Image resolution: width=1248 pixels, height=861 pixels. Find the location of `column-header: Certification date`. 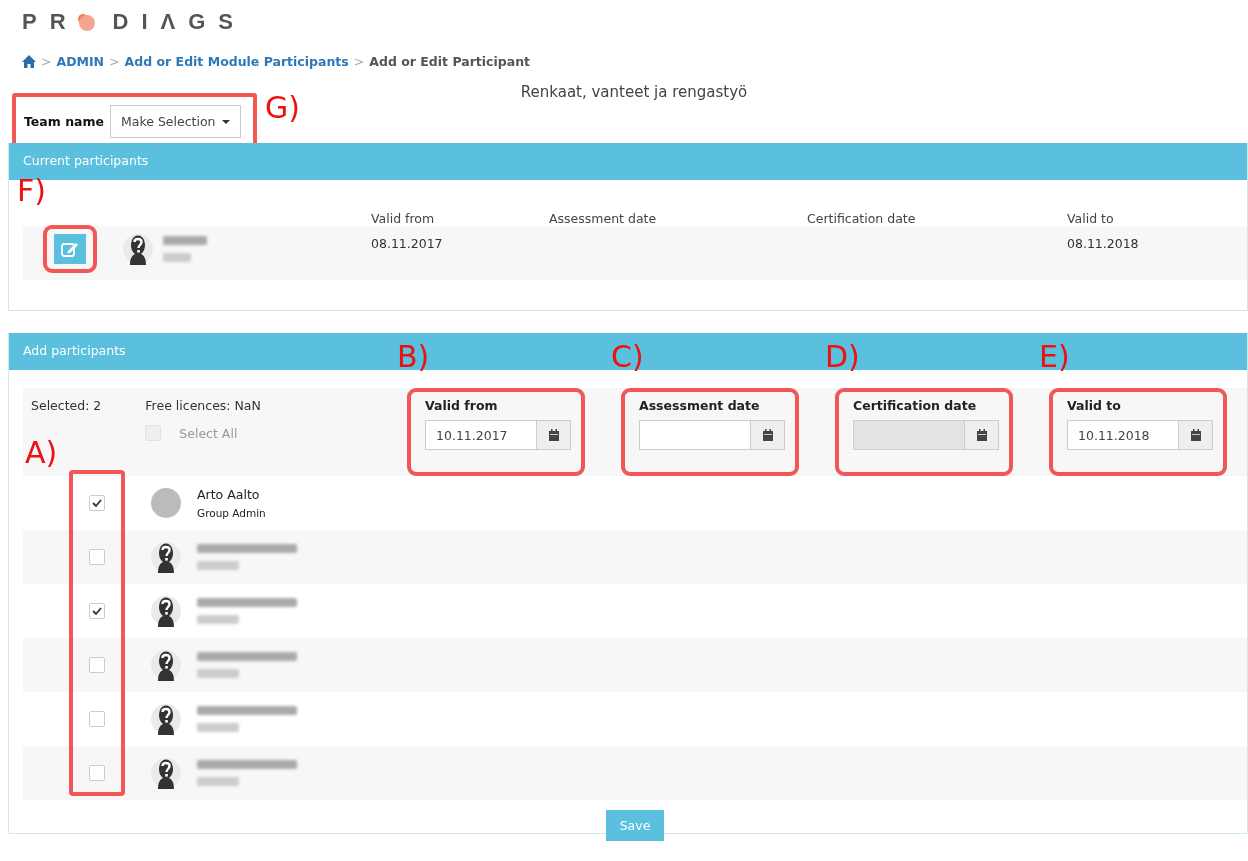

column-header: Certification date is located at coordinates (862, 218).